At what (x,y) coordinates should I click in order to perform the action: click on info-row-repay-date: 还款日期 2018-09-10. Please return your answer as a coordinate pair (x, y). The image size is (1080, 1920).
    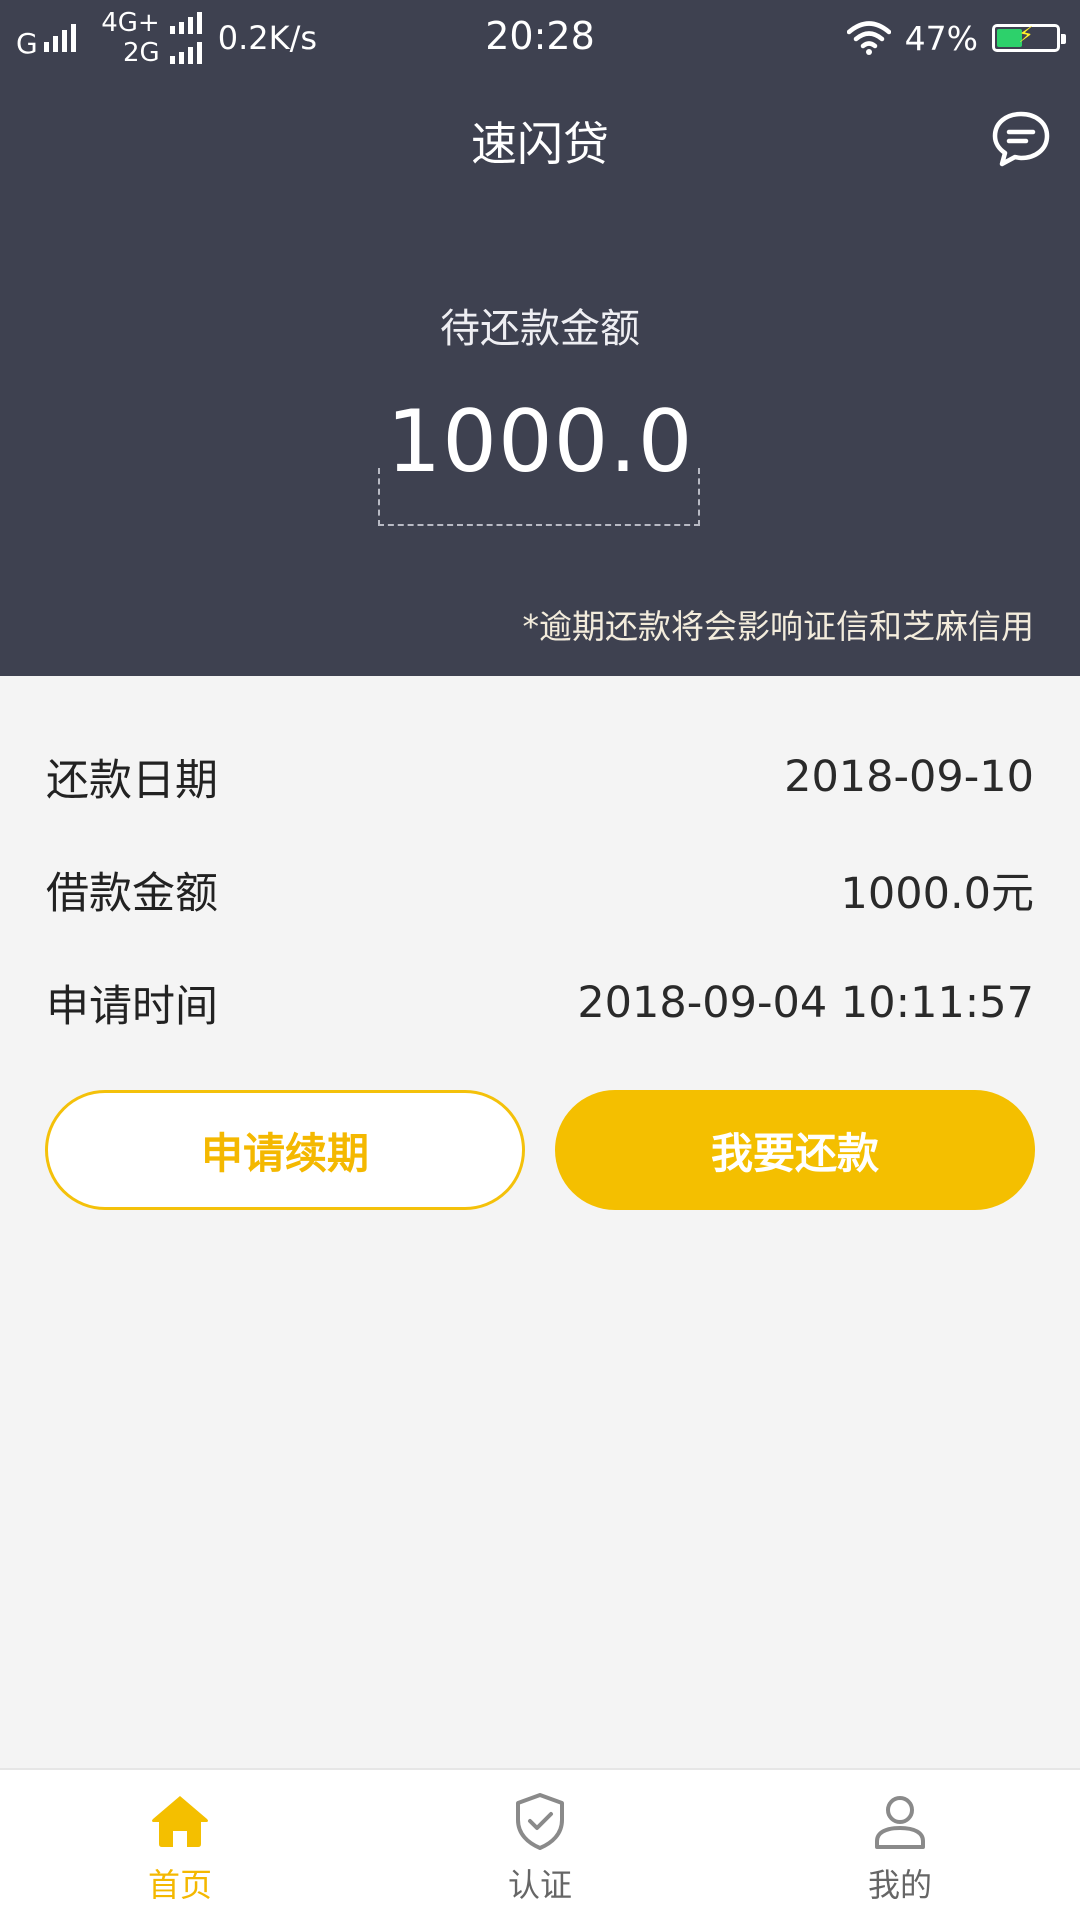
    Looking at the image, I should click on (540, 776).